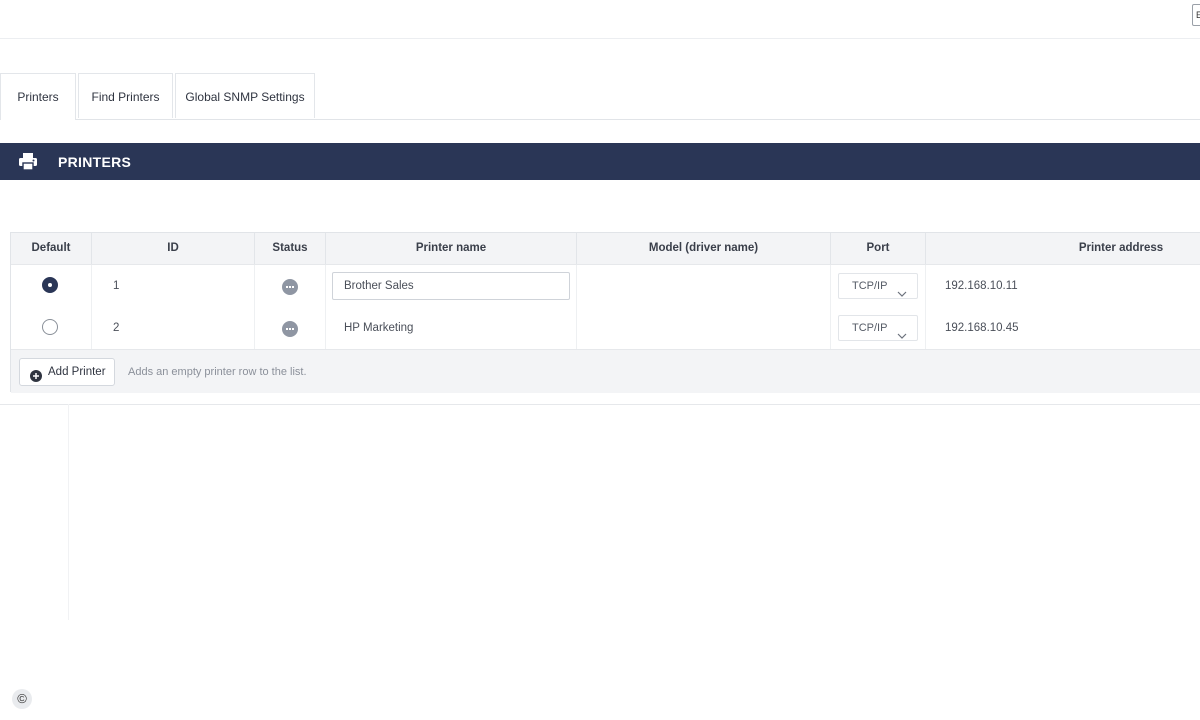 The height and width of the screenshot is (720, 1200). I want to click on col-status: Status, so click(290, 248).